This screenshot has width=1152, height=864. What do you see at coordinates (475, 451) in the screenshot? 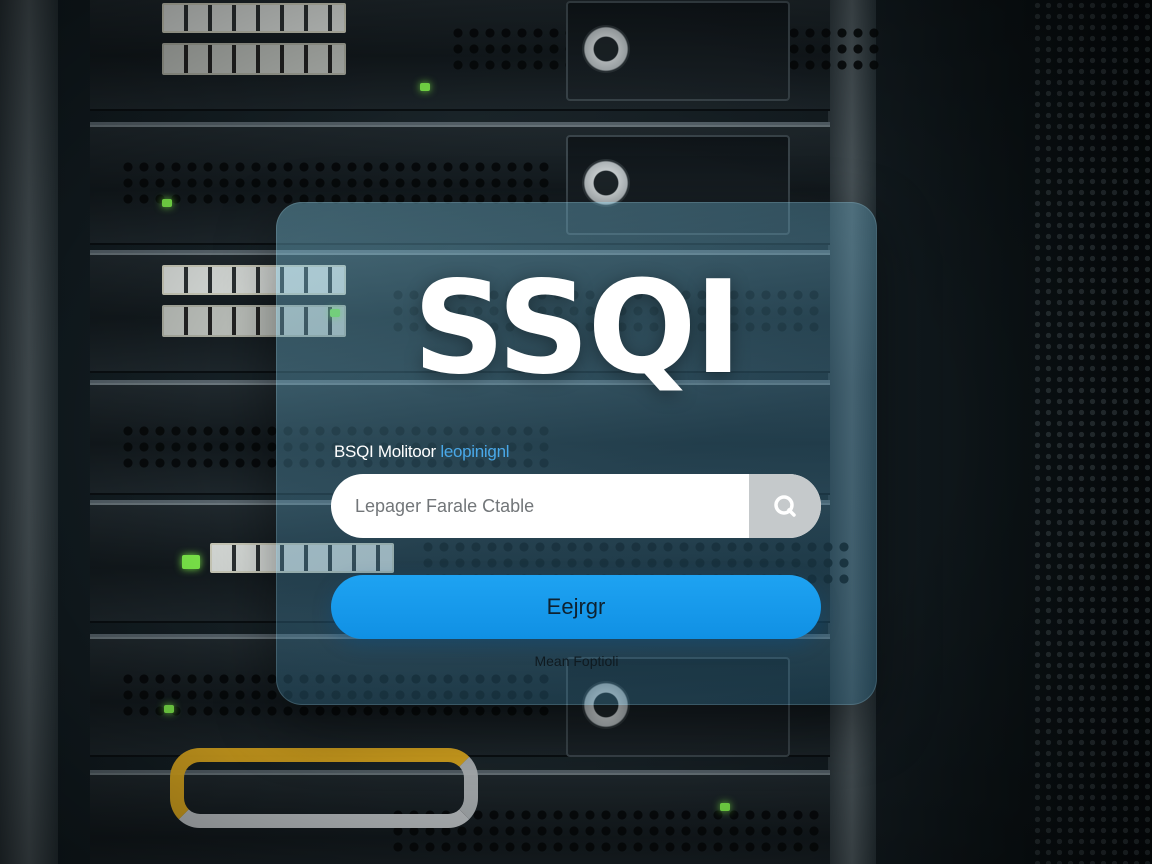
I see `subtitle-accent: leopinignl` at bounding box center [475, 451].